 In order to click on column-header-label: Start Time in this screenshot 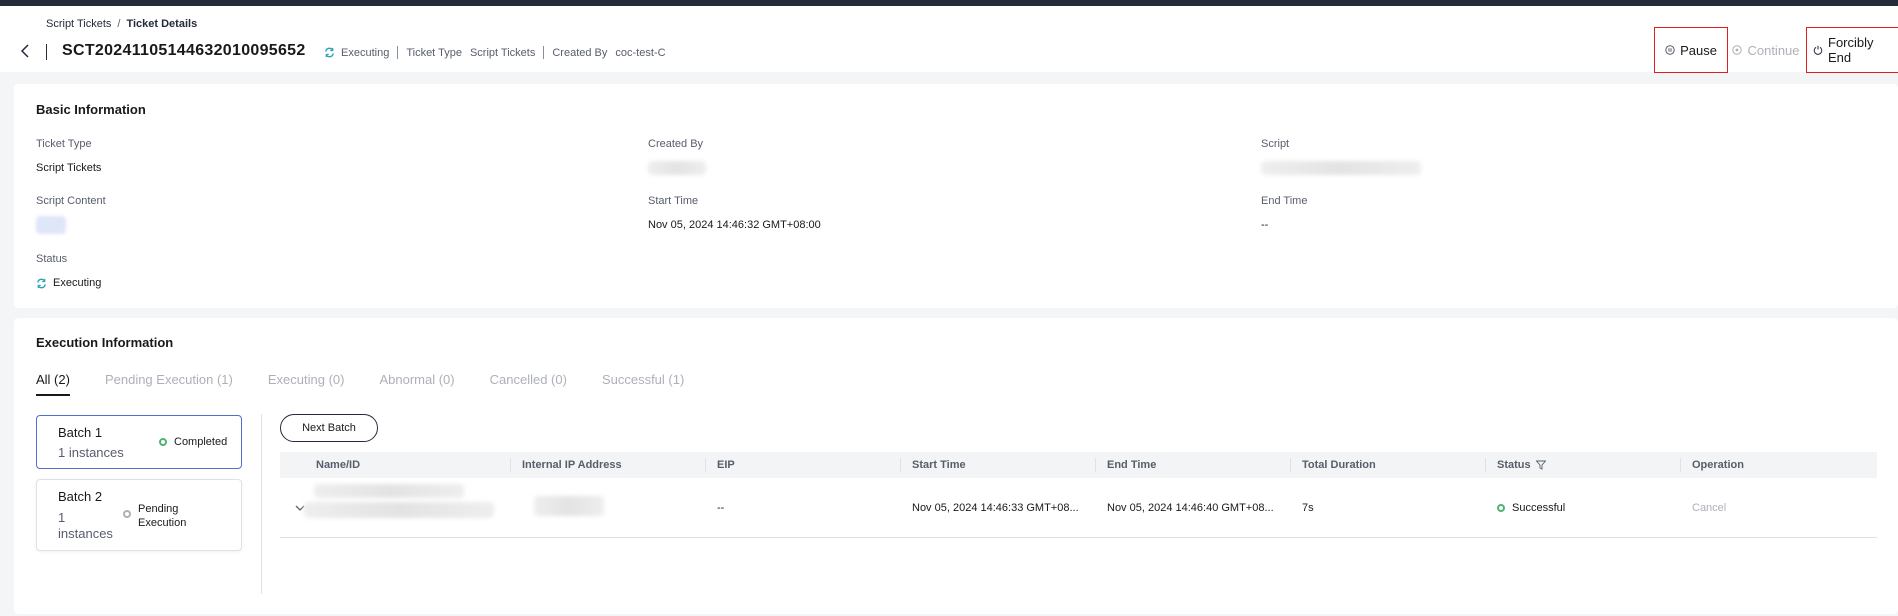, I will do `click(939, 465)`.